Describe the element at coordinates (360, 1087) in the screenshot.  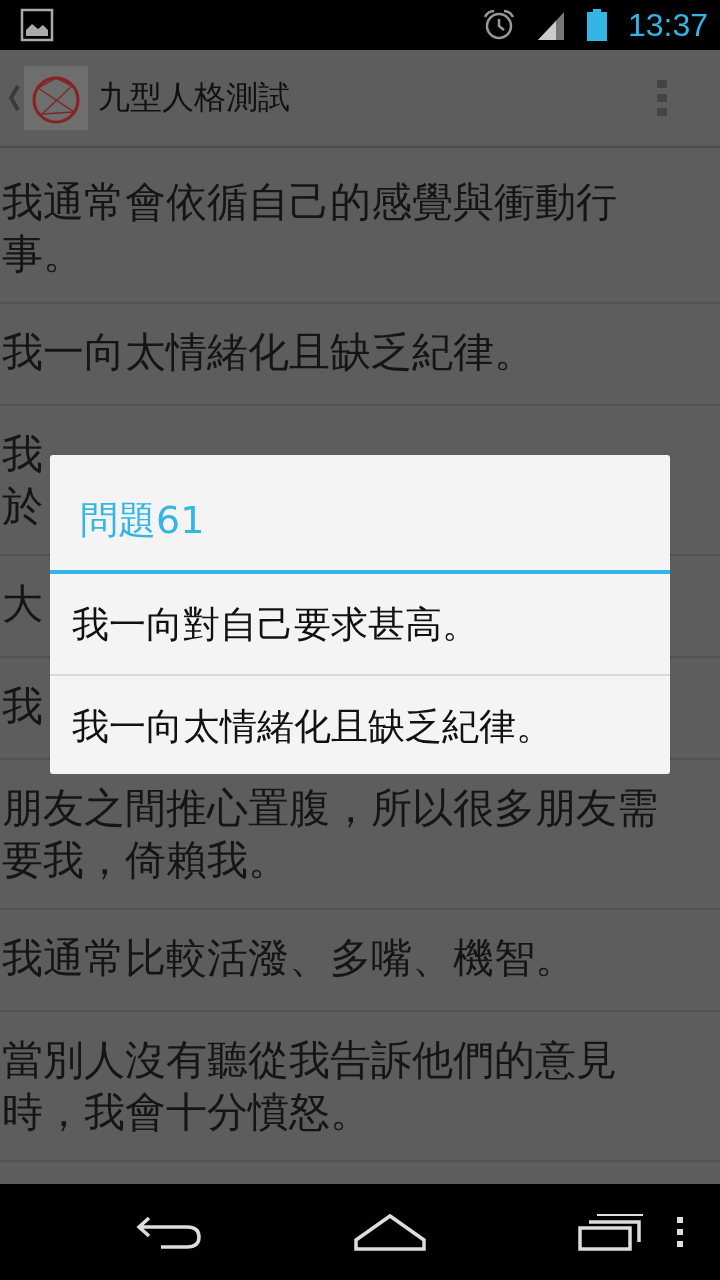
I see `question-item: 當別人沒有聽從我告訴他們的意見 時，我會十分憤怒。` at that location.